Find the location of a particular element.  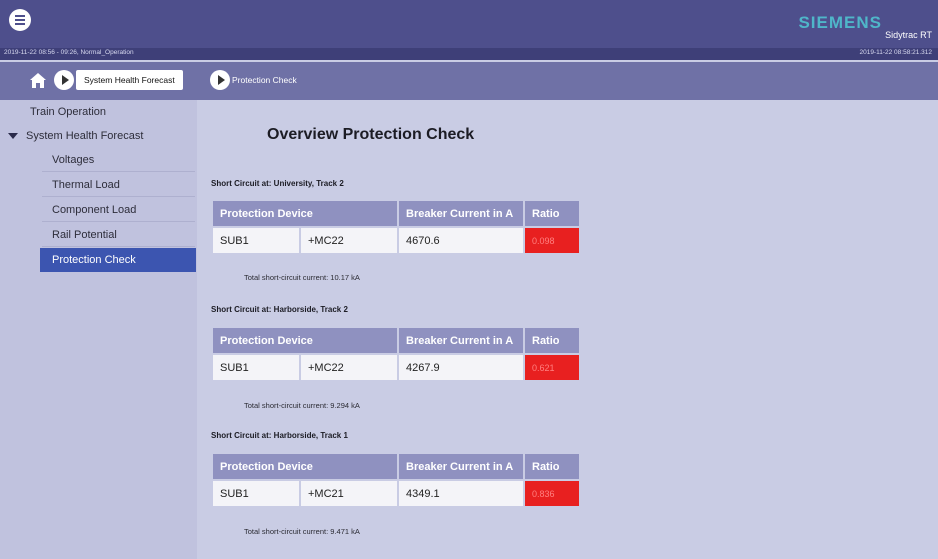

section-title: Short Circuit at: Harborside, Track 2 is located at coordinates (279, 309).